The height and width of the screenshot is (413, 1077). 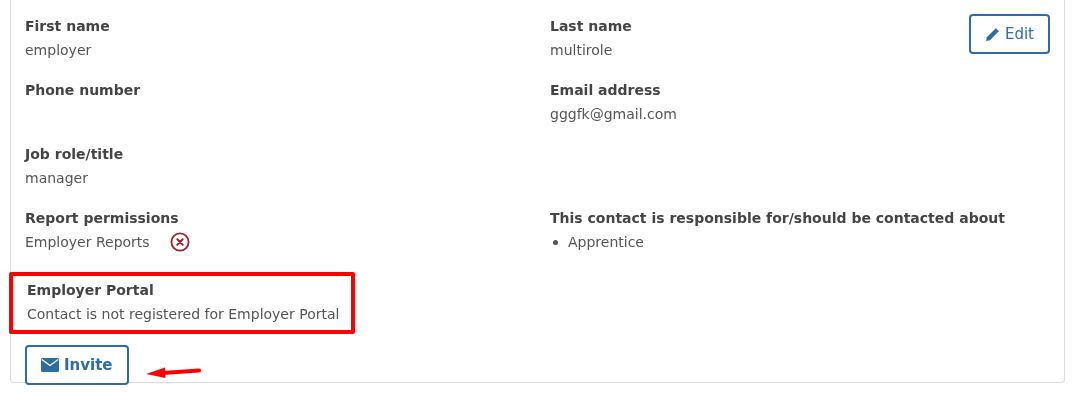 What do you see at coordinates (102, 218) in the screenshot?
I see `field-label: Report permissions` at bounding box center [102, 218].